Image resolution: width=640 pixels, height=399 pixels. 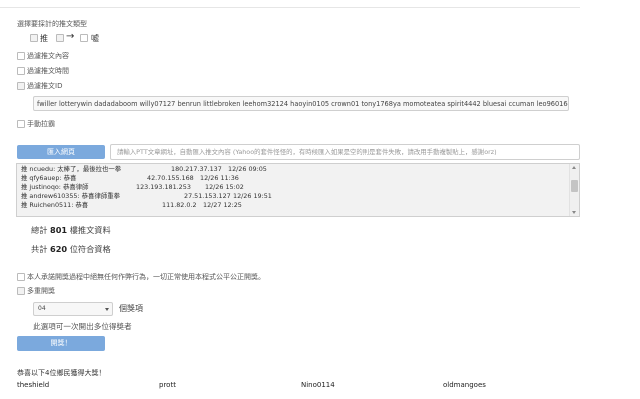 What do you see at coordinates (179, 205) in the screenshot?
I see `comment-ip: 111.82.0.2` at bounding box center [179, 205].